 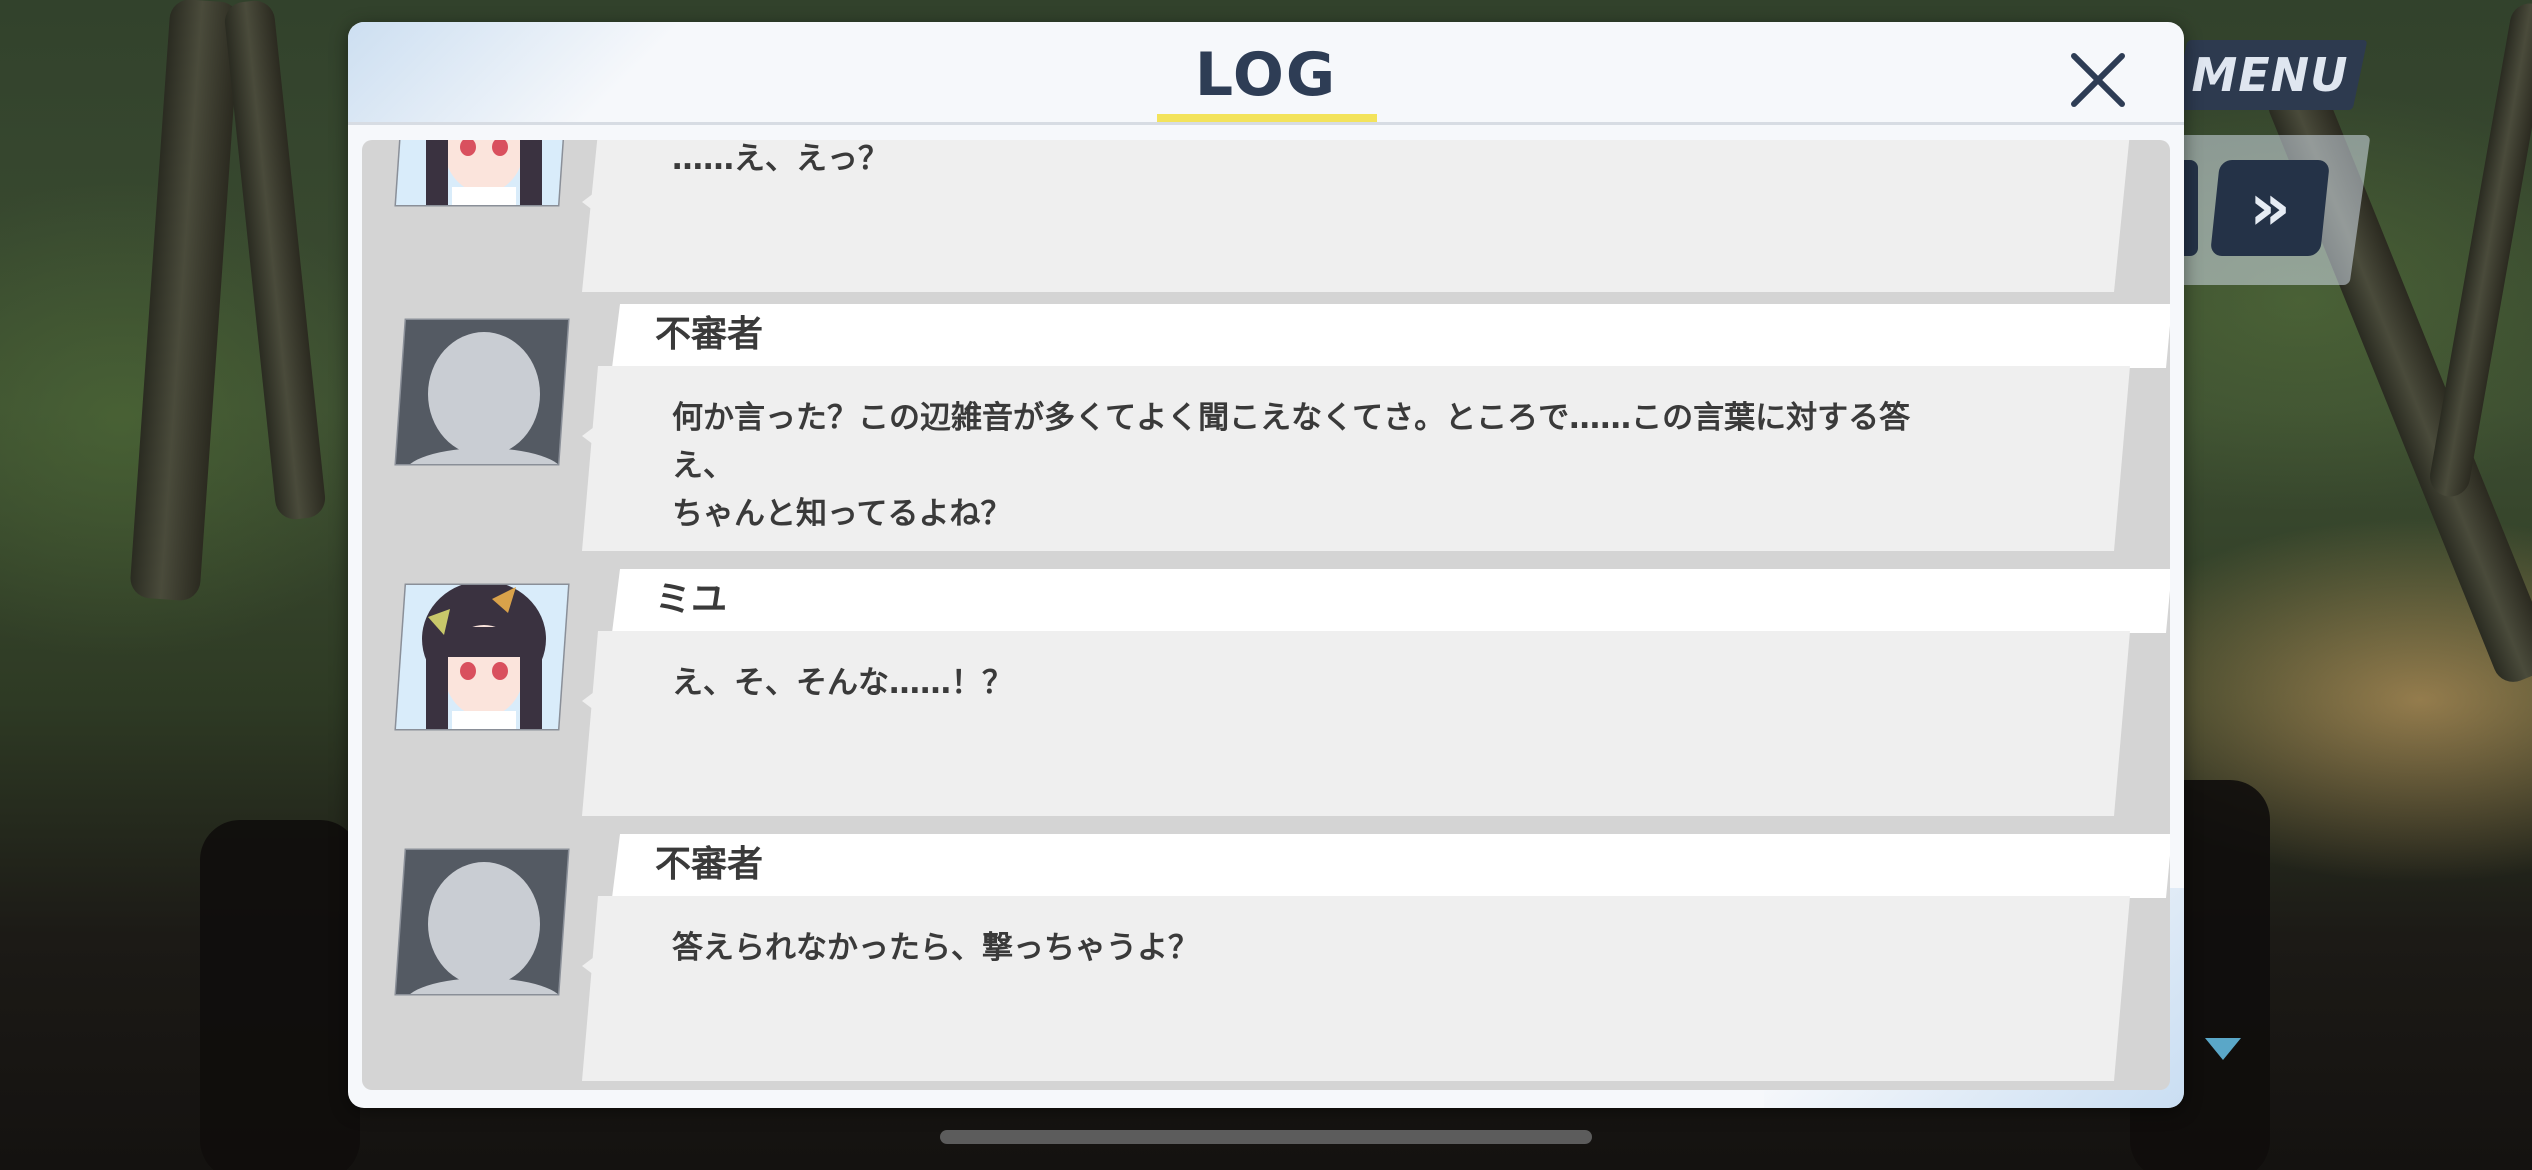 I want to click on message-bubble: 答えられなかったら、撃っちゃうよ？, so click(x=1366, y=988).